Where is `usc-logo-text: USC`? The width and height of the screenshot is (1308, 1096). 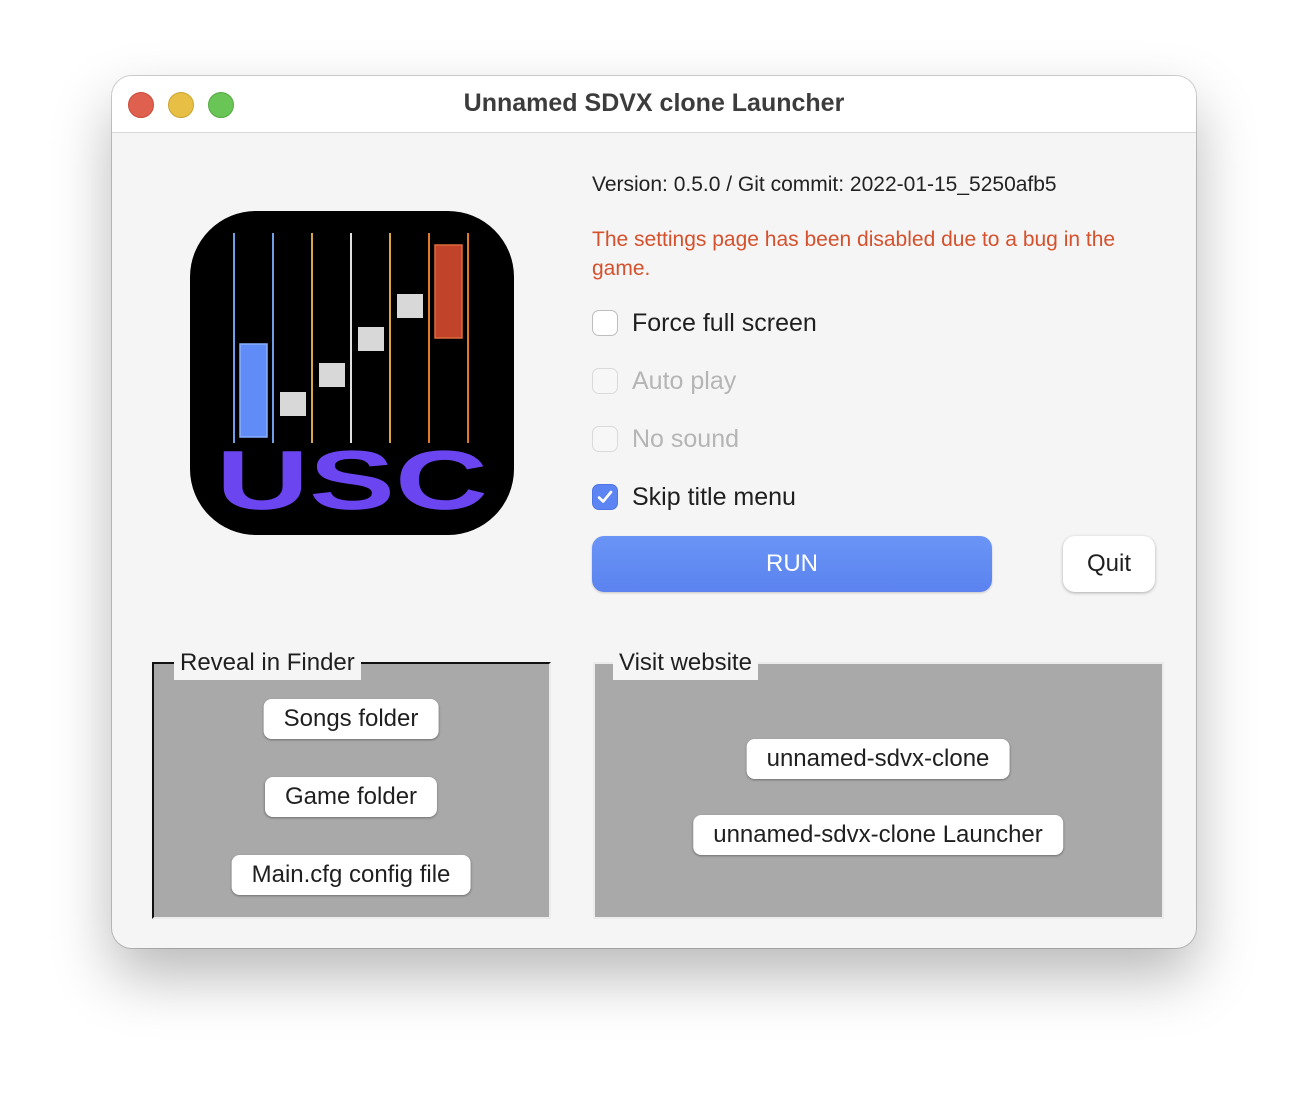 usc-logo-text: USC is located at coordinates (352, 480).